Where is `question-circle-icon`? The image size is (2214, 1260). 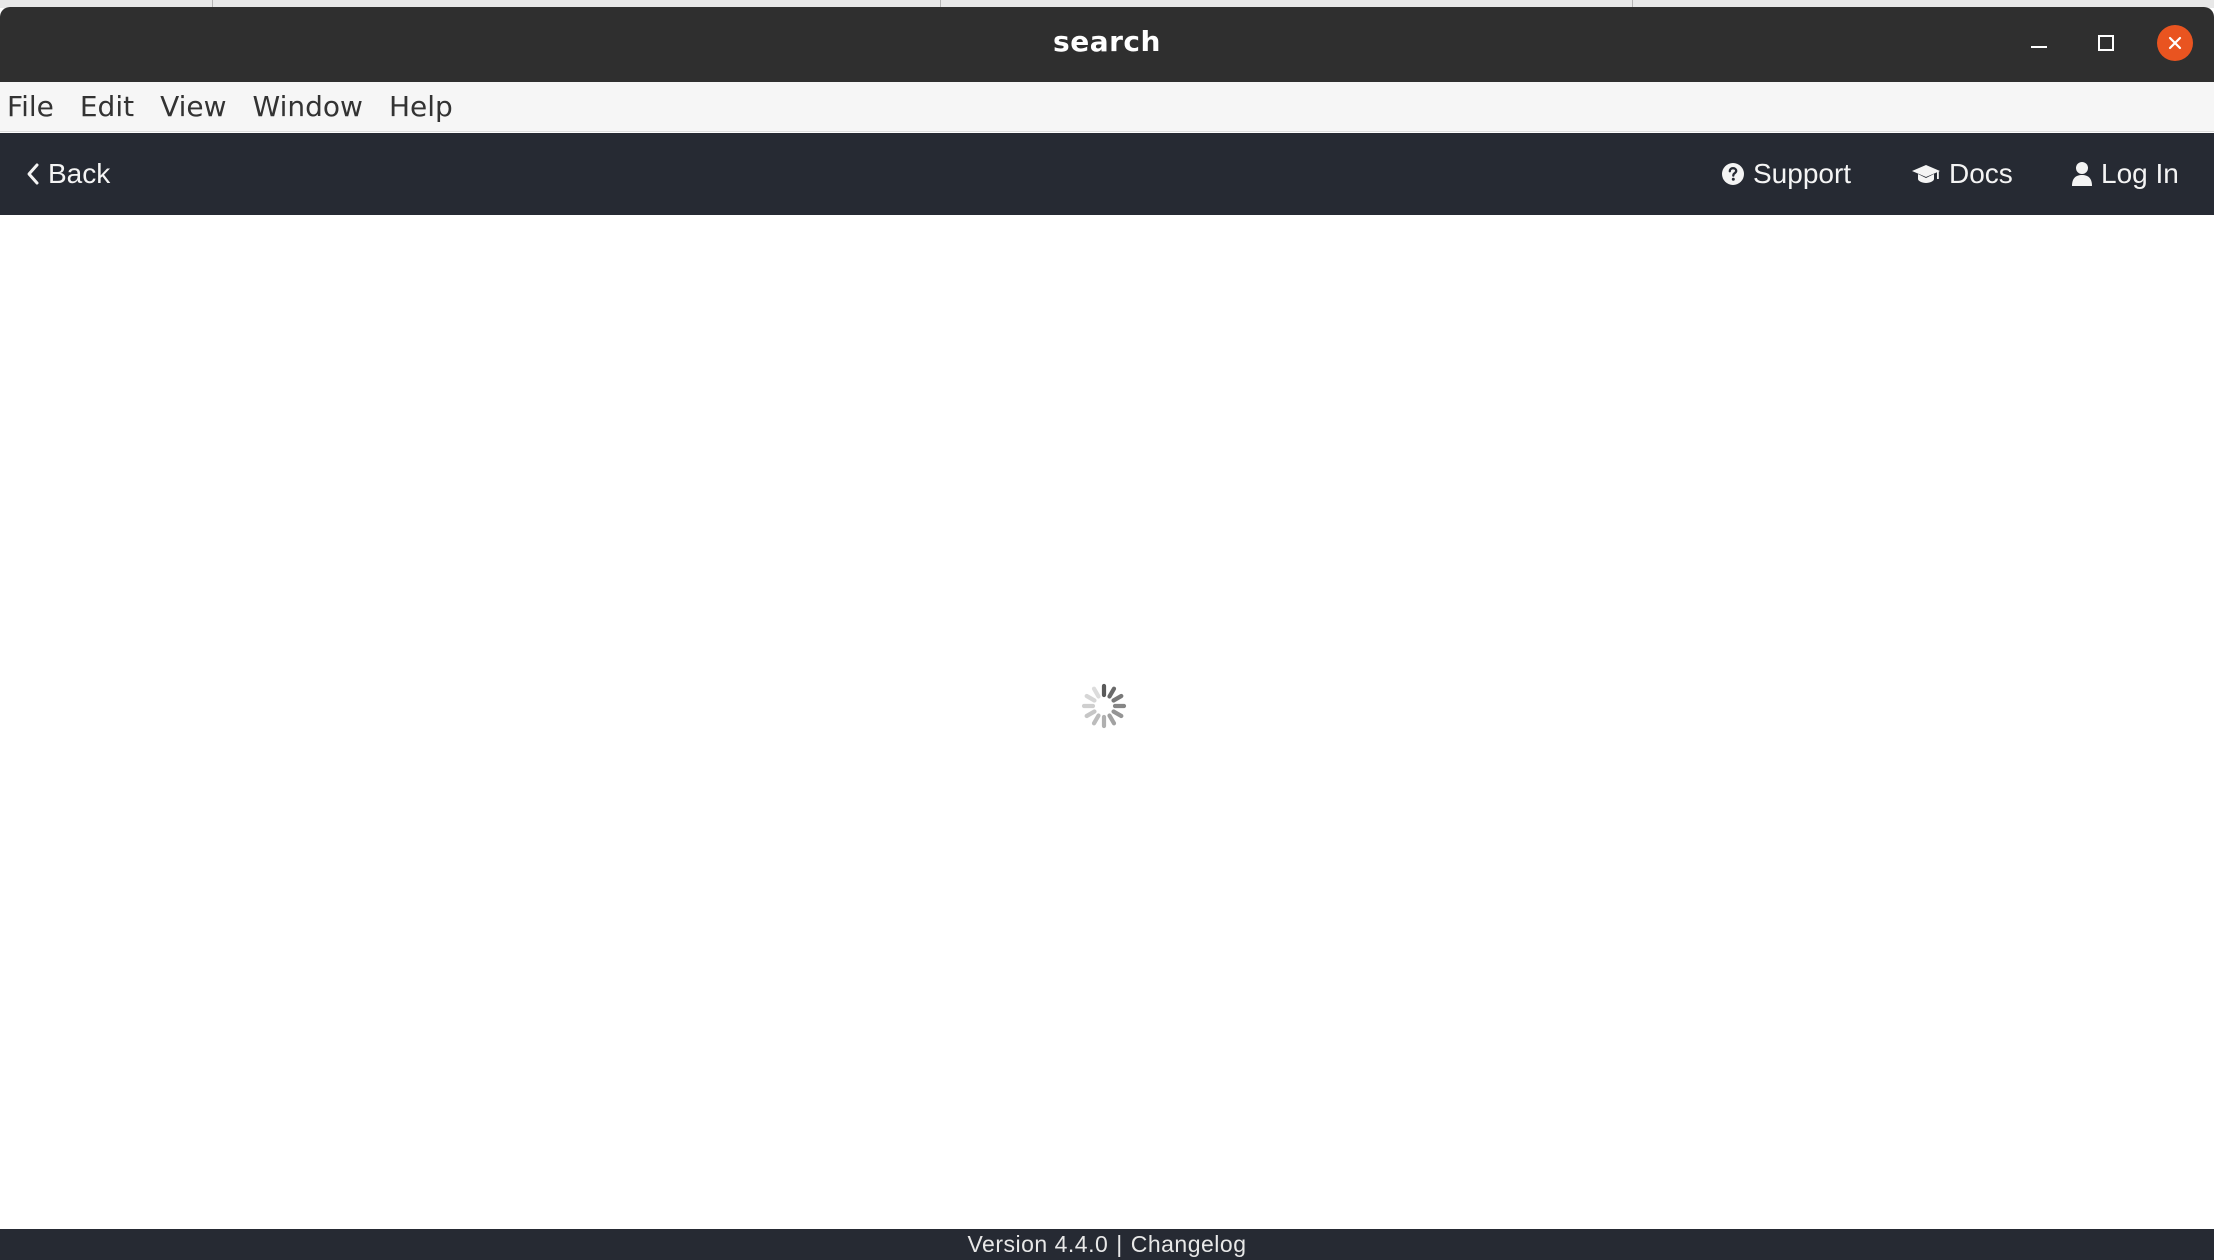
question-circle-icon is located at coordinates (1733, 174).